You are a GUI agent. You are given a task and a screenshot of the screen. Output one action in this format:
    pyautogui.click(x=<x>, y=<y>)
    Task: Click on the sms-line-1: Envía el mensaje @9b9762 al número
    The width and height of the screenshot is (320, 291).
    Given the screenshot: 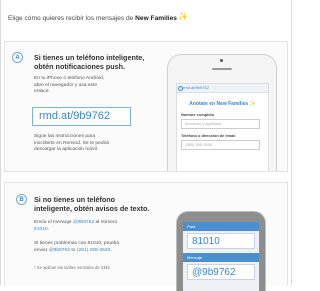 What is the action you would take?
    pyautogui.click(x=75, y=223)
    